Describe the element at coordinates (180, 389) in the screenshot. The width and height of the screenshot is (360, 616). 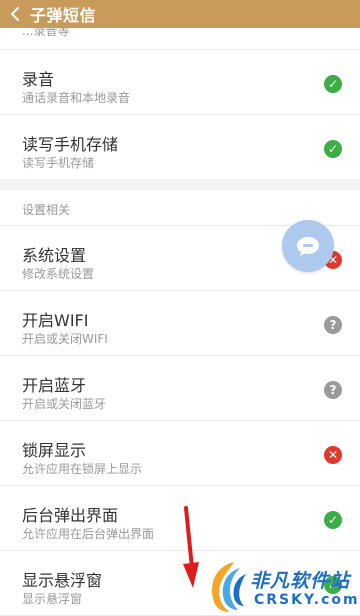
I see `permission-row-bluetooth: 开启蓝牙 开启或关闭蓝牙 ?` at that location.